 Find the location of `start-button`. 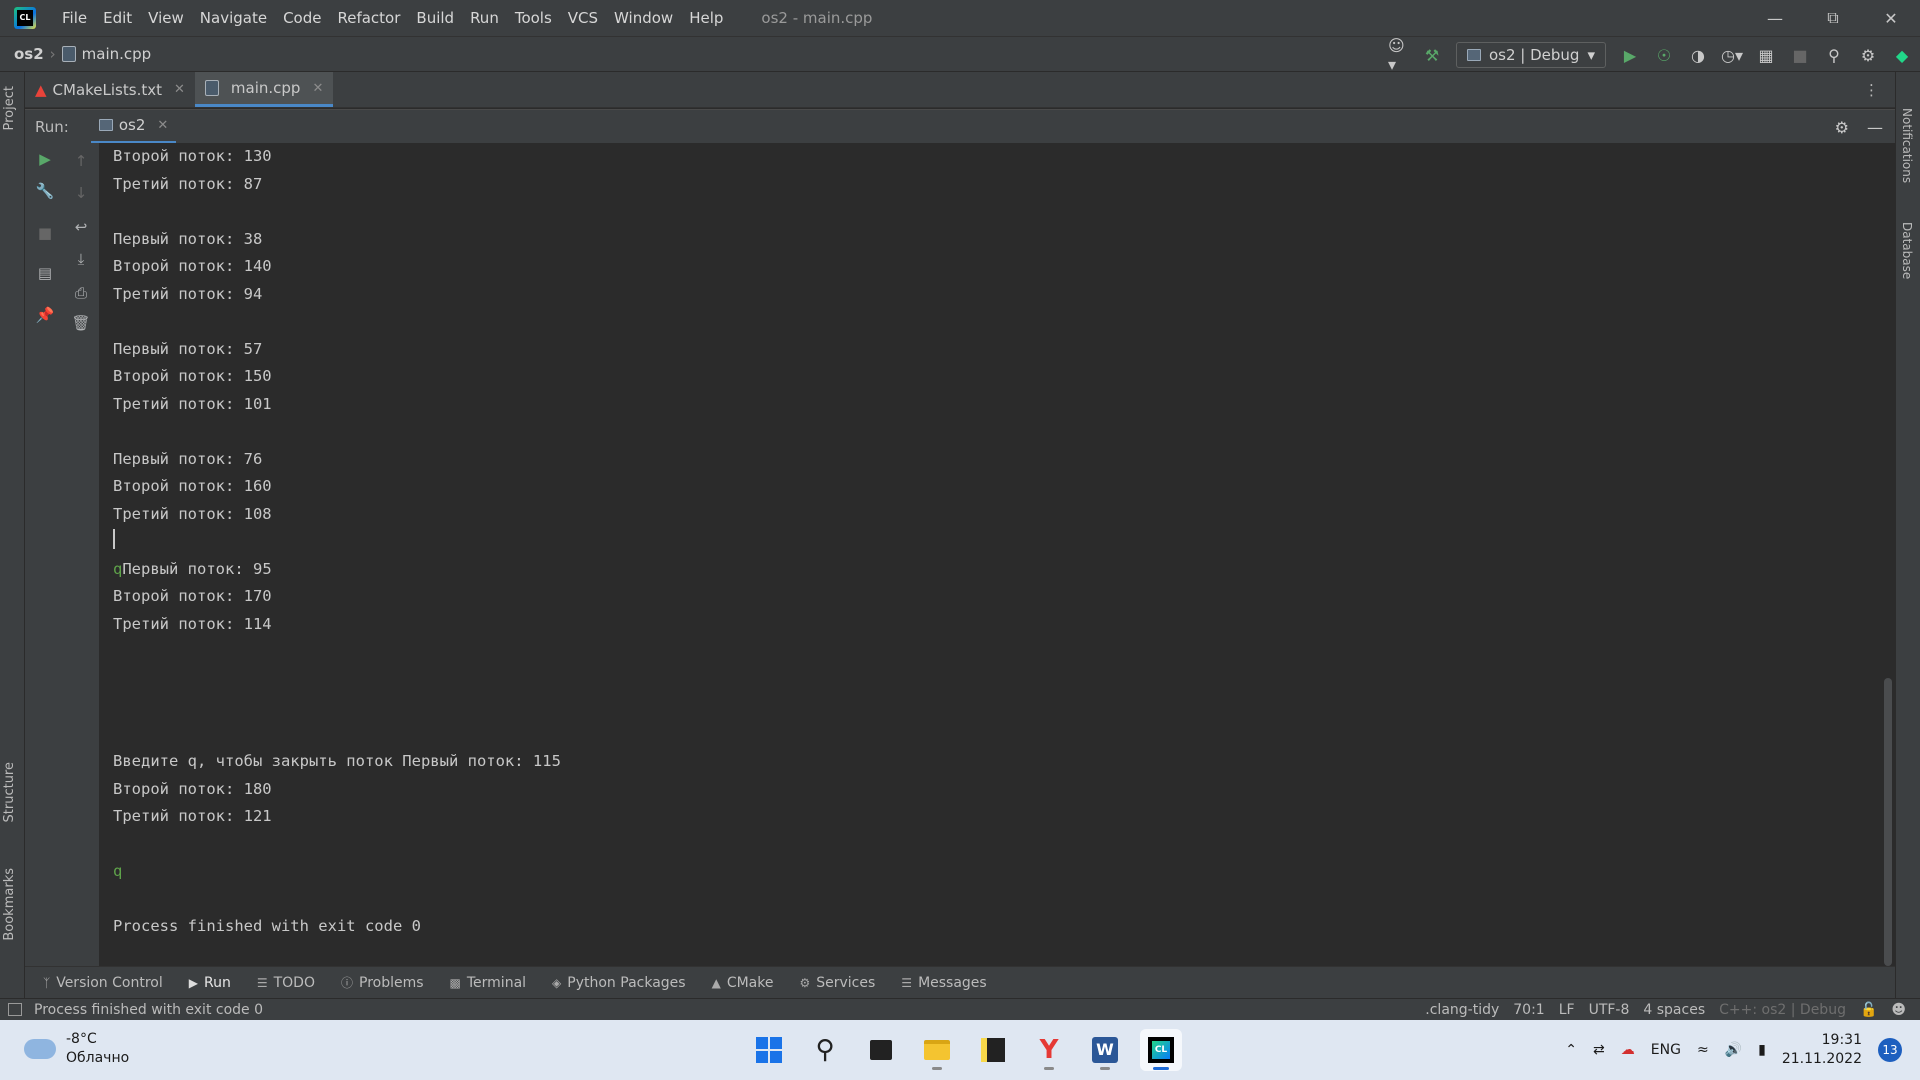

start-button is located at coordinates (769, 1050).